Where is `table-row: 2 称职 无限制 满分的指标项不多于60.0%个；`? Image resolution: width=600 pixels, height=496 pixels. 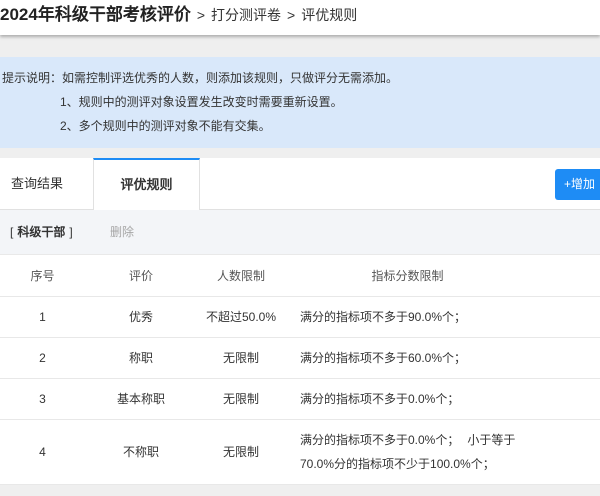
table-row: 2 称职 无限制 满分的指标项不多于60.0%个； is located at coordinates (300, 358).